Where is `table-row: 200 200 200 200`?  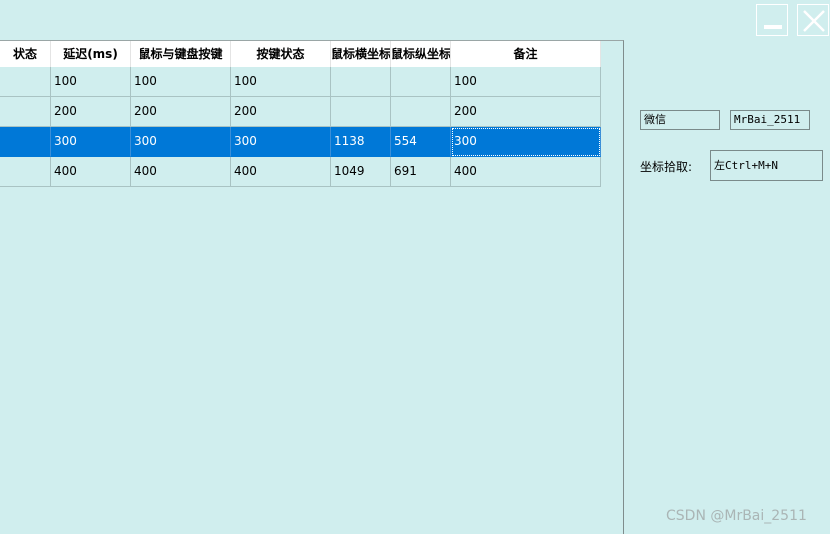
table-row: 200 200 200 200 is located at coordinates (300, 112).